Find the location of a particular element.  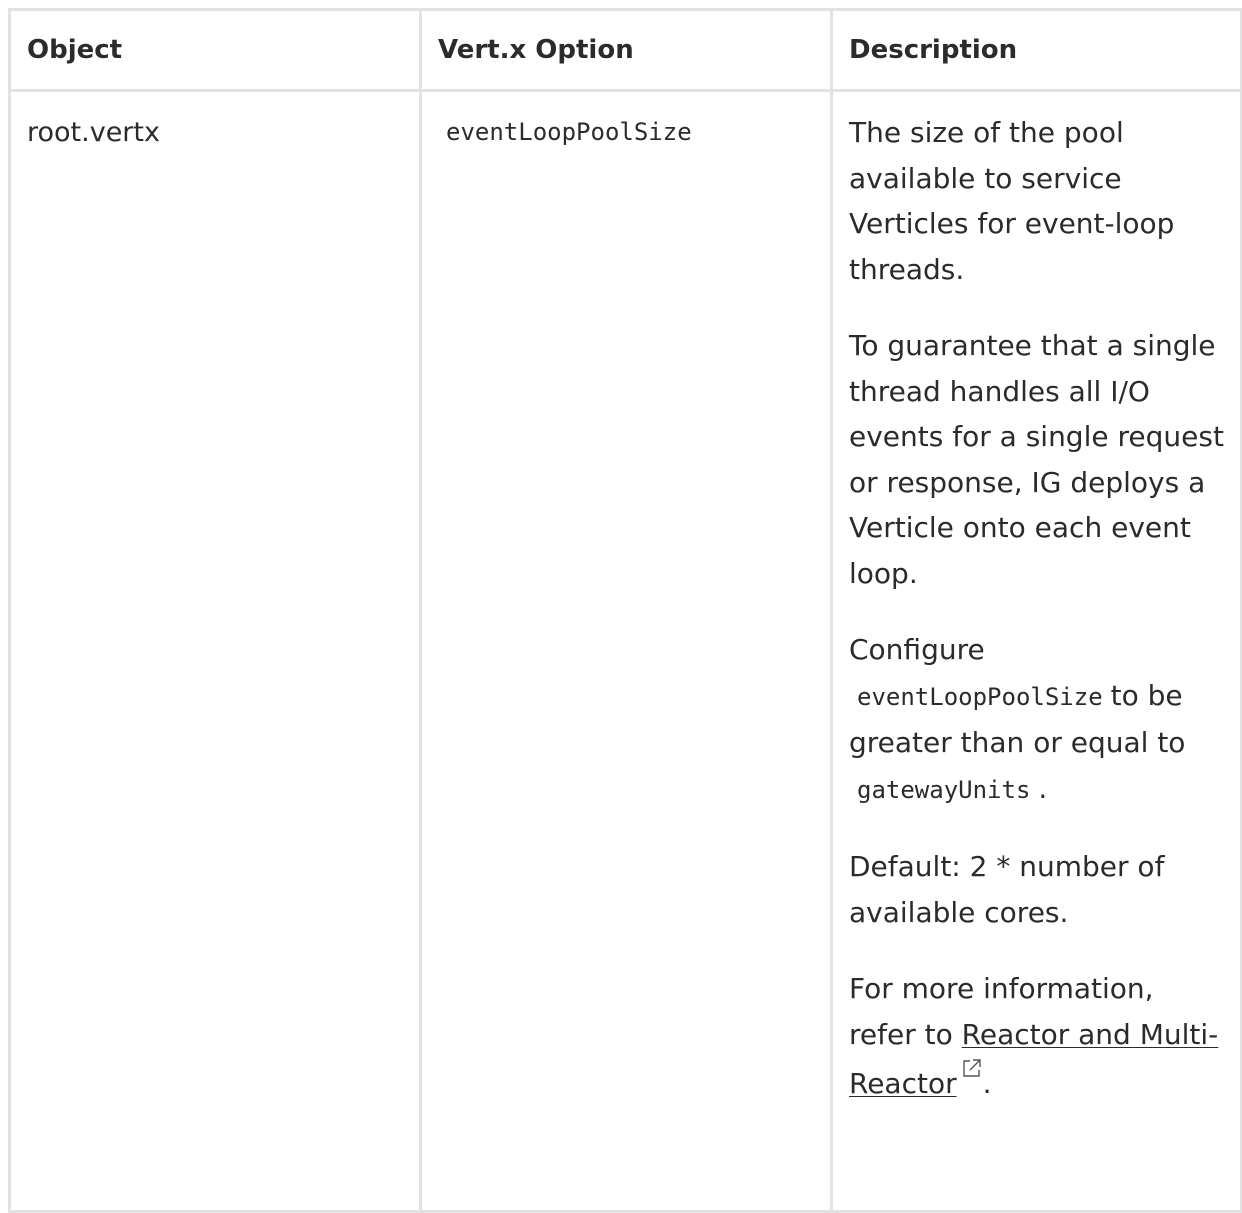

table-header-row: Object Vert.x Option Description is located at coordinates (625, 50).